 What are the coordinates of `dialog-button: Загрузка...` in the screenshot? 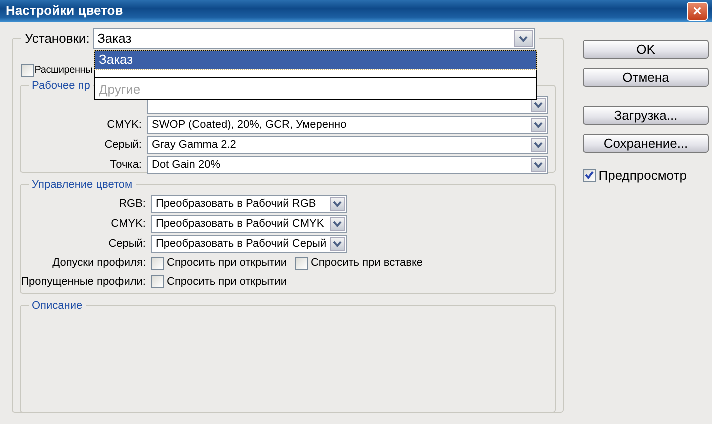 It's located at (646, 115).